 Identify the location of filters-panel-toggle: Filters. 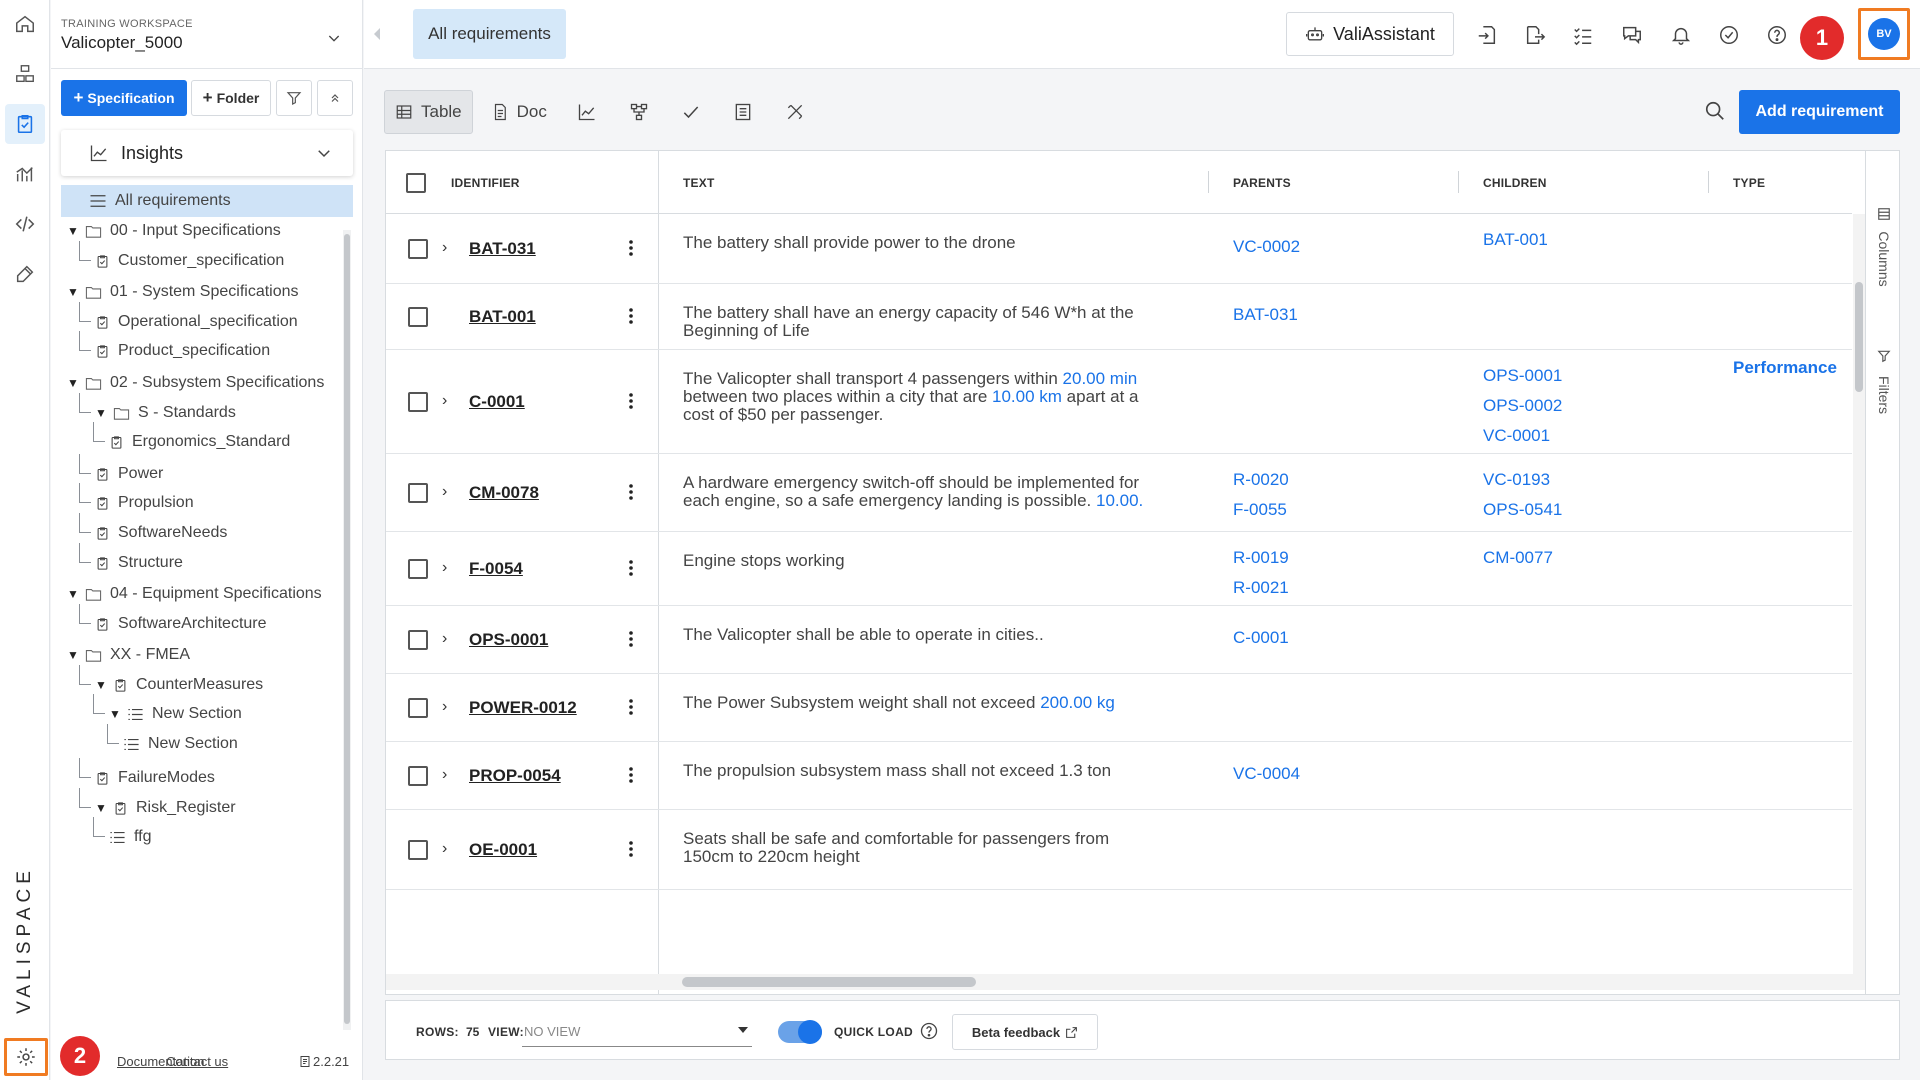
(1884, 395).